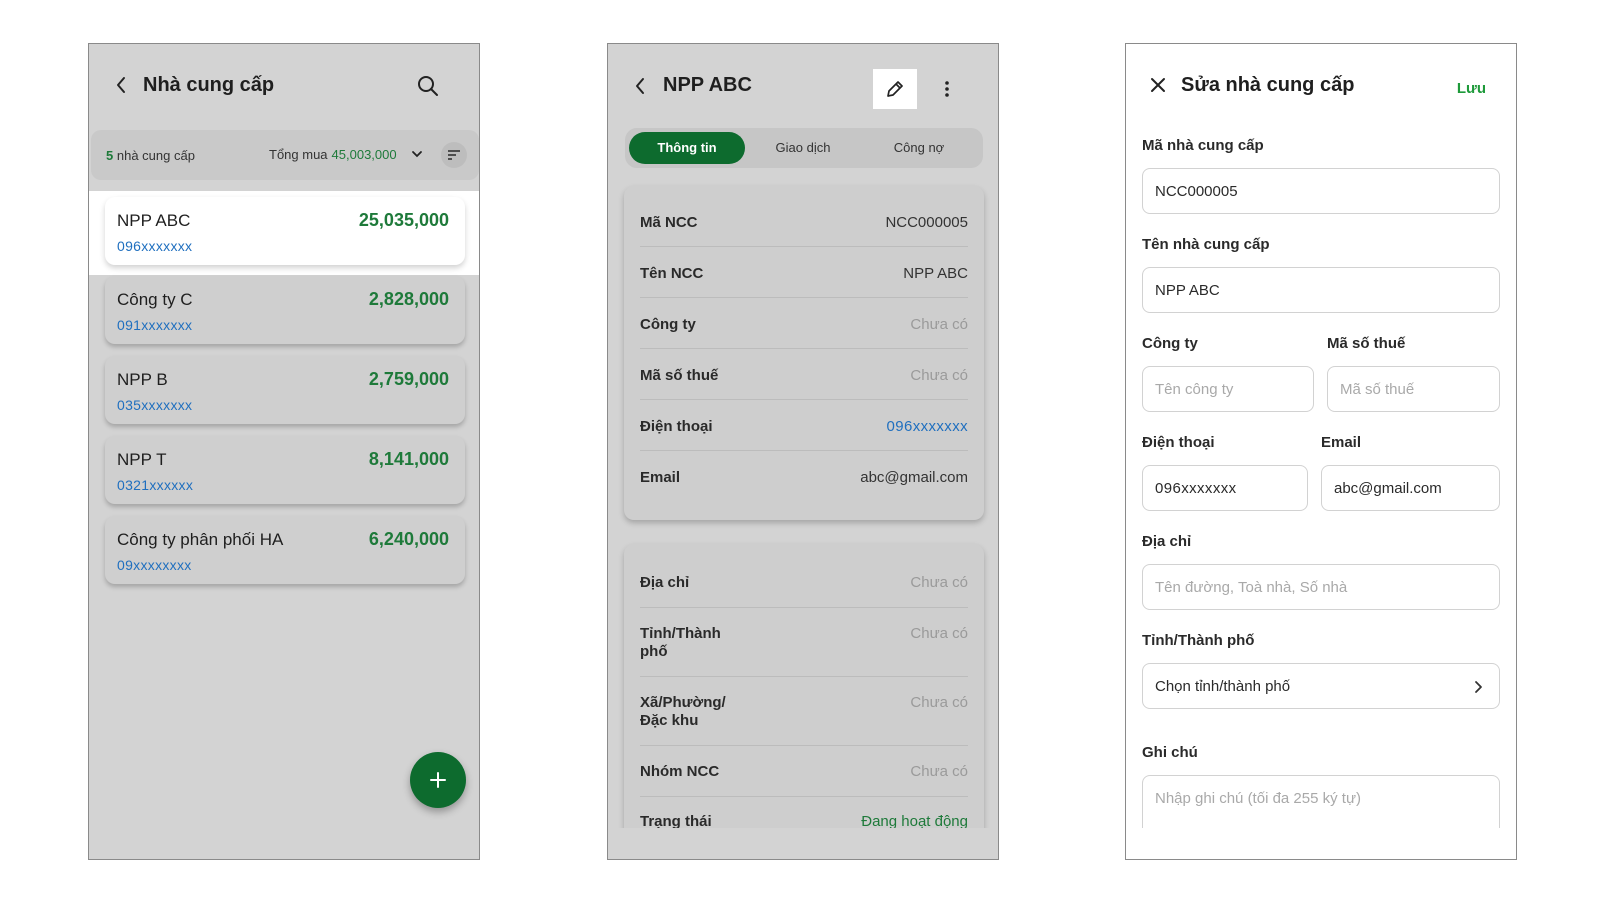 The width and height of the screenshot is (1600, 900). What do you see at coordinates (1158, 85) in the screenshot?
I see `close-icon` at bounding box center [1158, 85].